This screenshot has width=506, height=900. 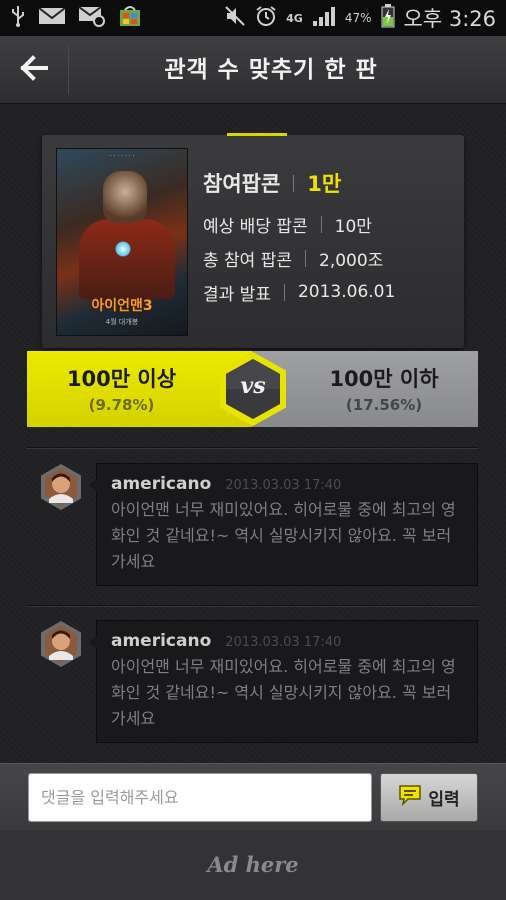 I want to click on poster-date: 4월 대개봉, so click(x=122, y=322).